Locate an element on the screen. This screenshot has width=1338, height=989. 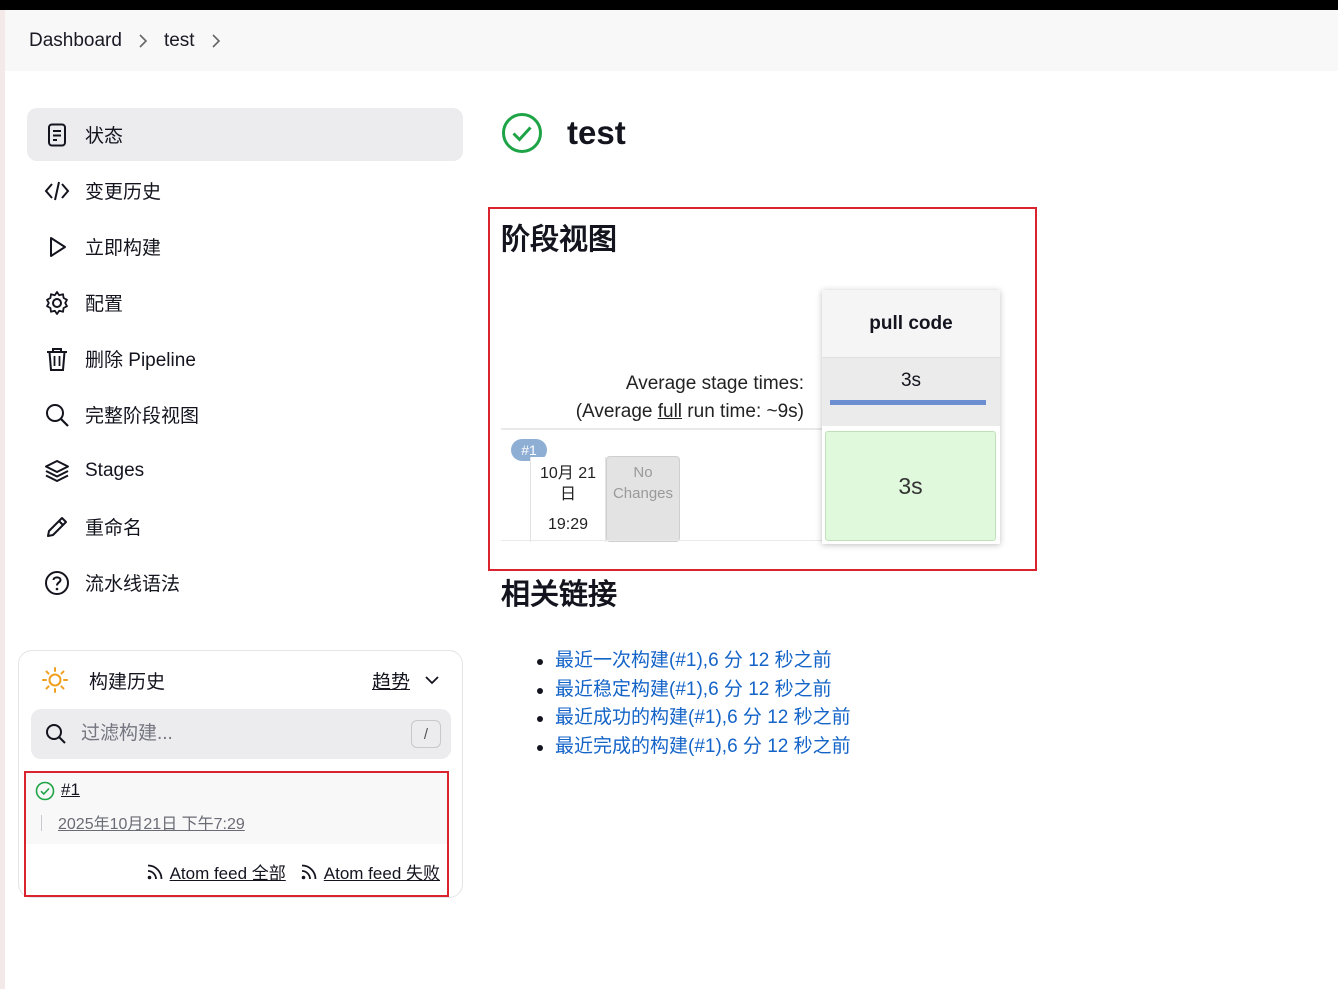
sidebar-item-changes: 变更历史 is located at coordinates (245, 190).